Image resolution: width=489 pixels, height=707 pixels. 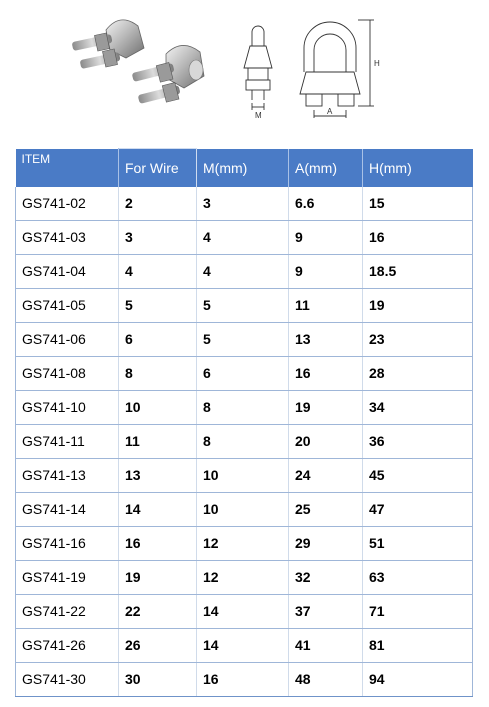 I want to click on cell-item: GS741-11, so click(x=67, y=441).